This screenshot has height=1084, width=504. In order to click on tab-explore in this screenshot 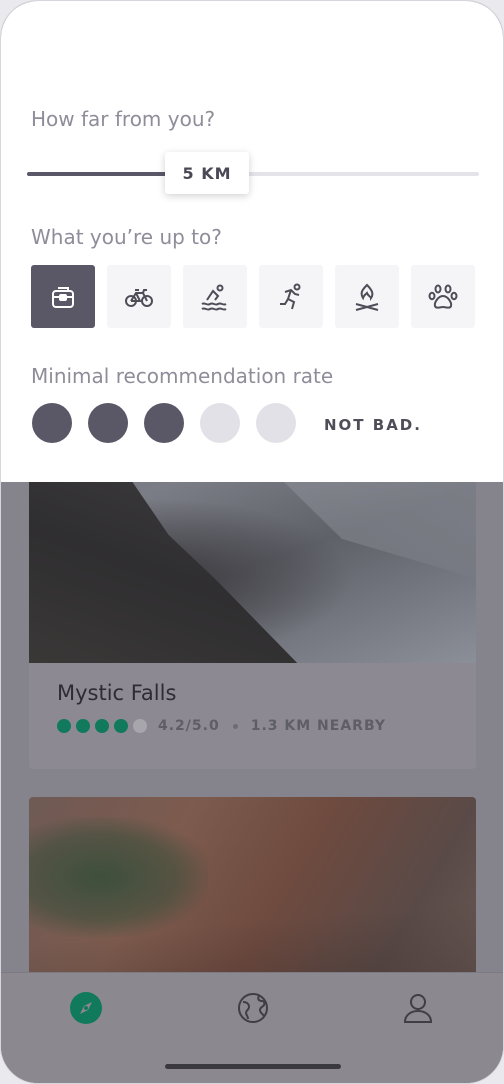, I will do `click(86, 1008)`.